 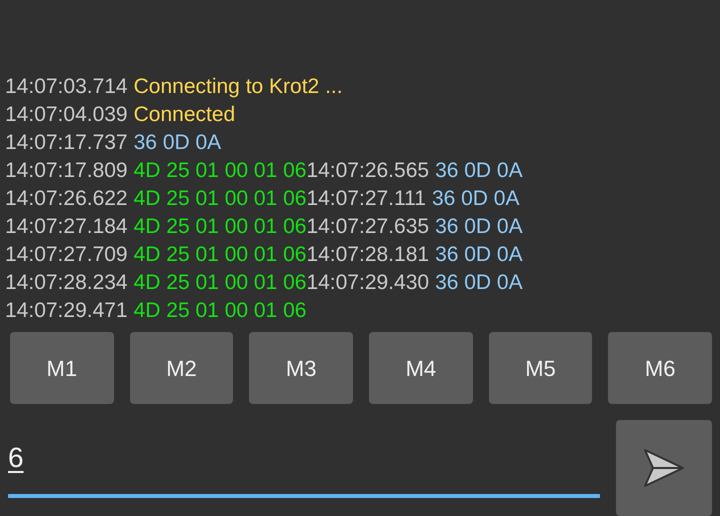 What do you see at coordinates (421, 368) in the screenshot?
I see `macro-button: M4` at bounding box center [421, 368].